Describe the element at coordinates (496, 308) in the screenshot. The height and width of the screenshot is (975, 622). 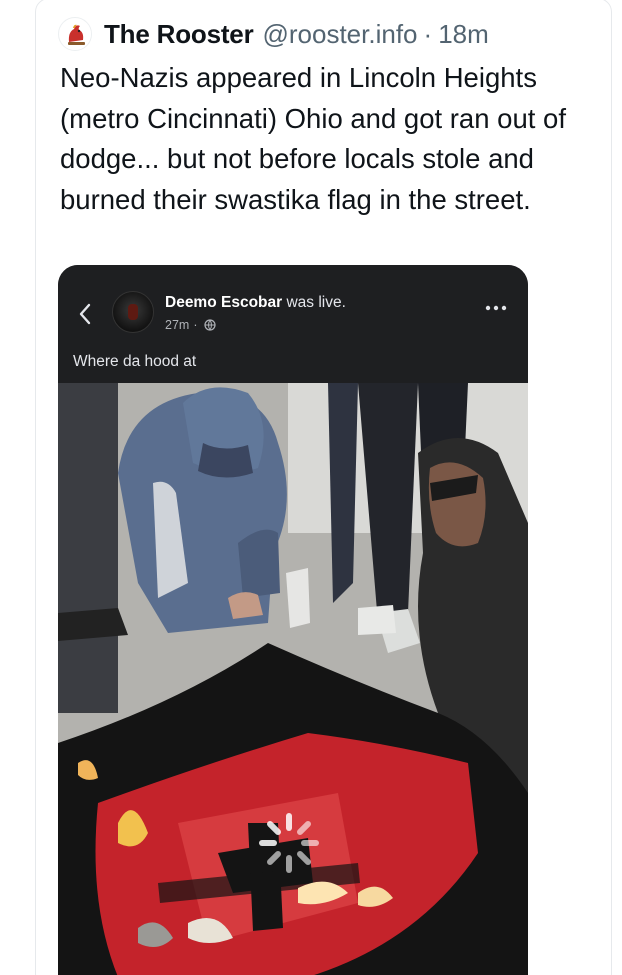
I see `more-dots-icon` at that location.